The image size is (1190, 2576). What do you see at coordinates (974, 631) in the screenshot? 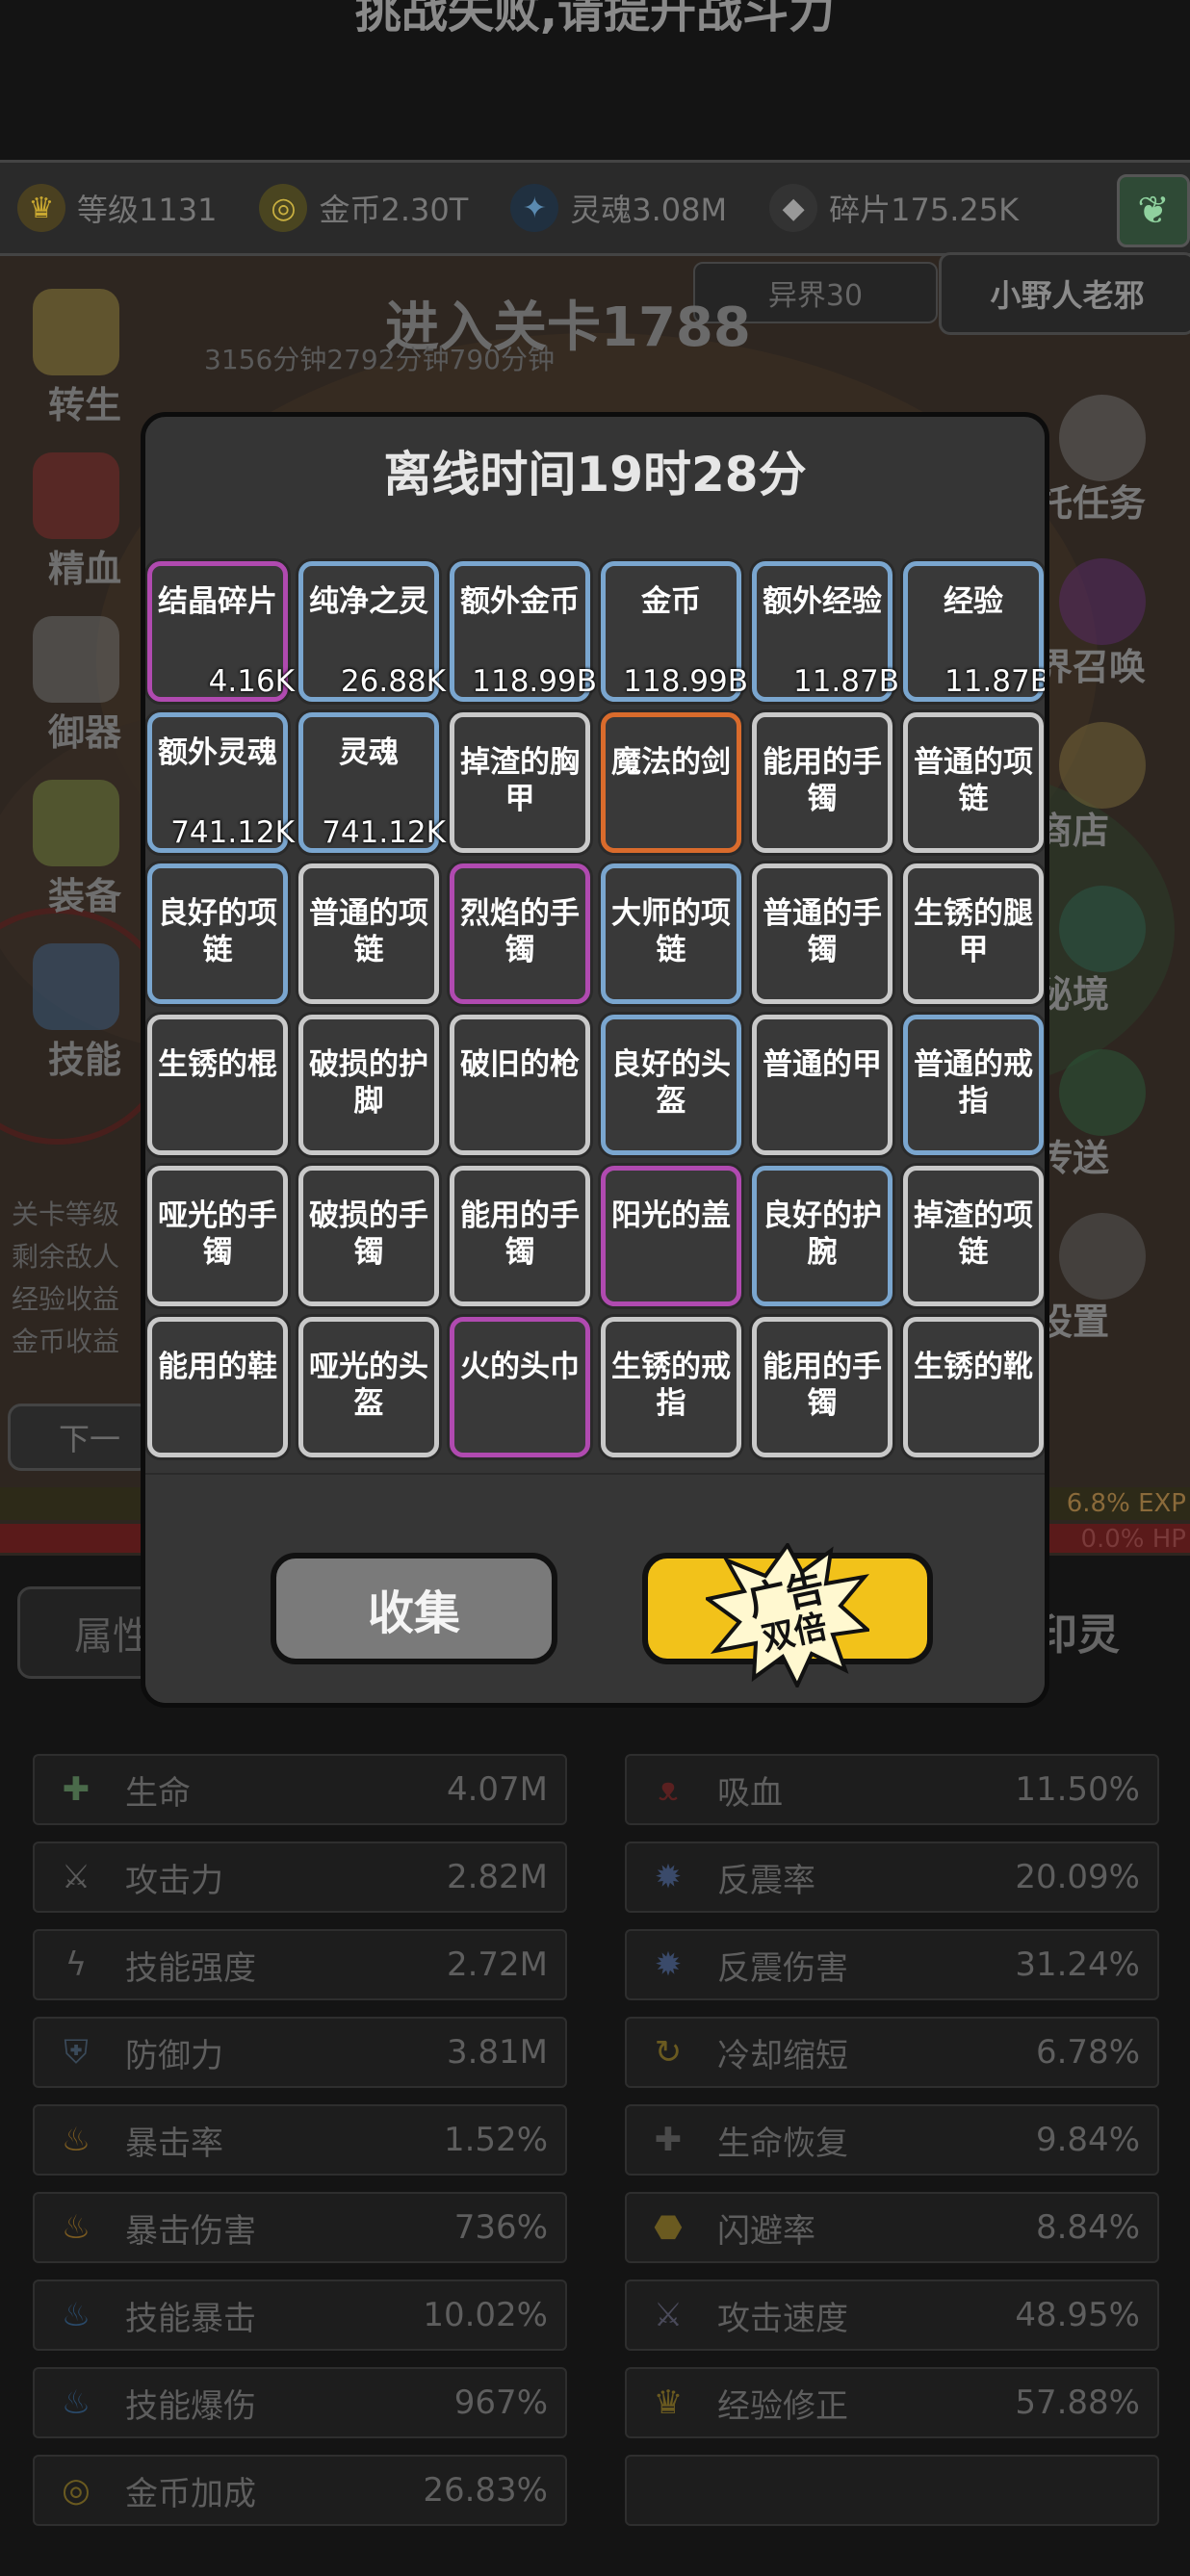
I see `reward-item: 经验 11.87B` at bounding box center [974, 631].